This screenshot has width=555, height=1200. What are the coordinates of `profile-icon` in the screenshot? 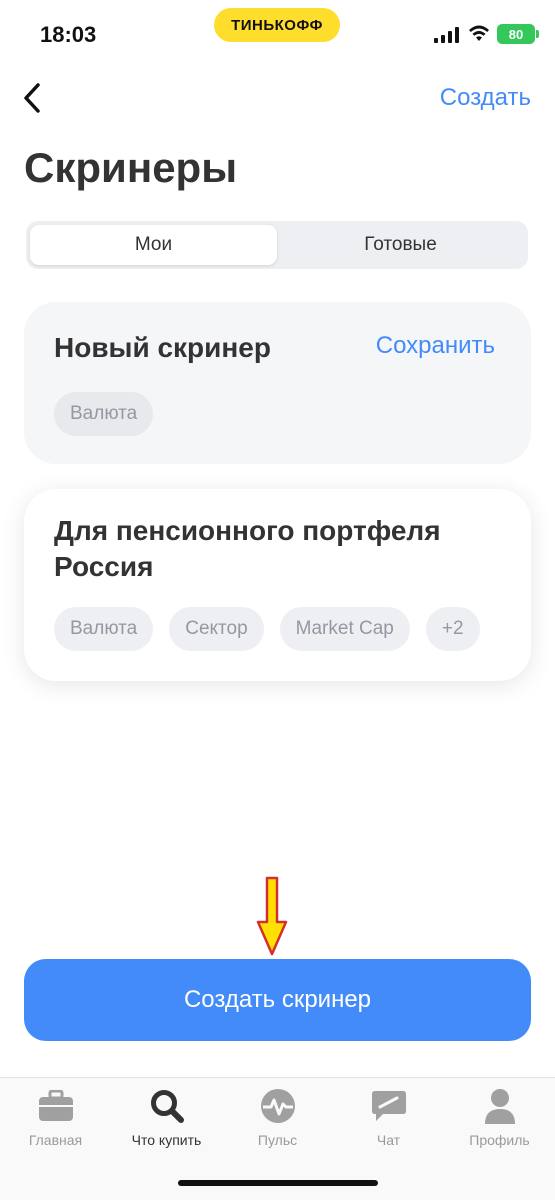 It's located at (500, 1106).